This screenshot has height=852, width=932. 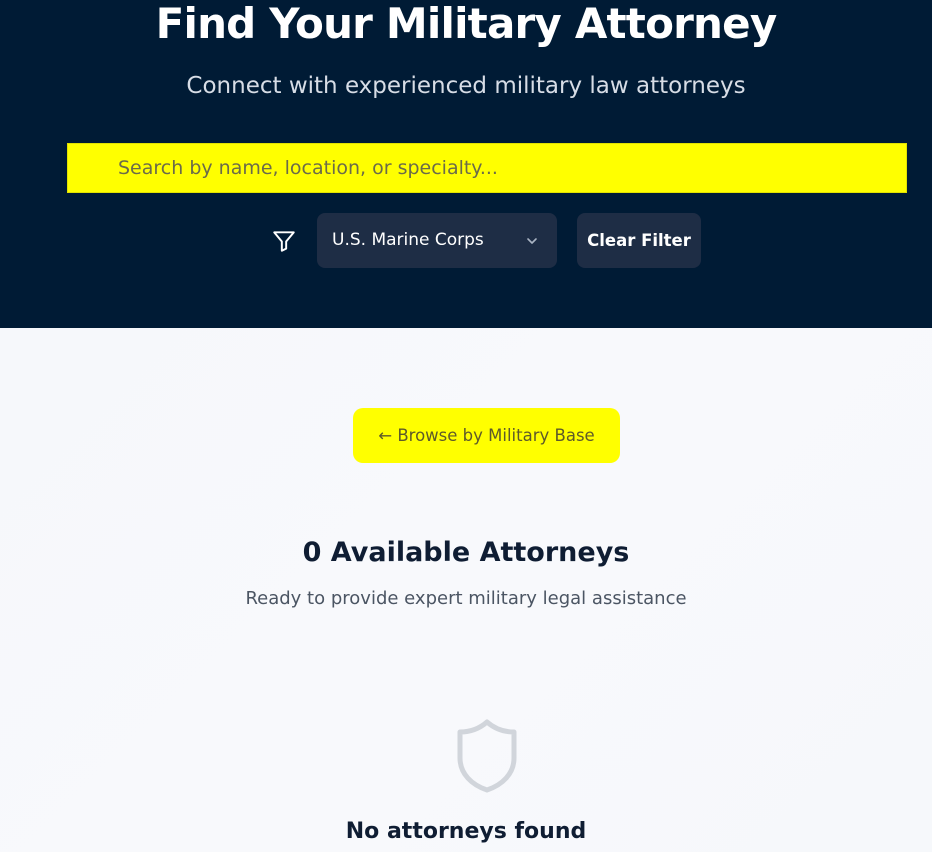 I want to click on search-input, so click(x=487, y=168).